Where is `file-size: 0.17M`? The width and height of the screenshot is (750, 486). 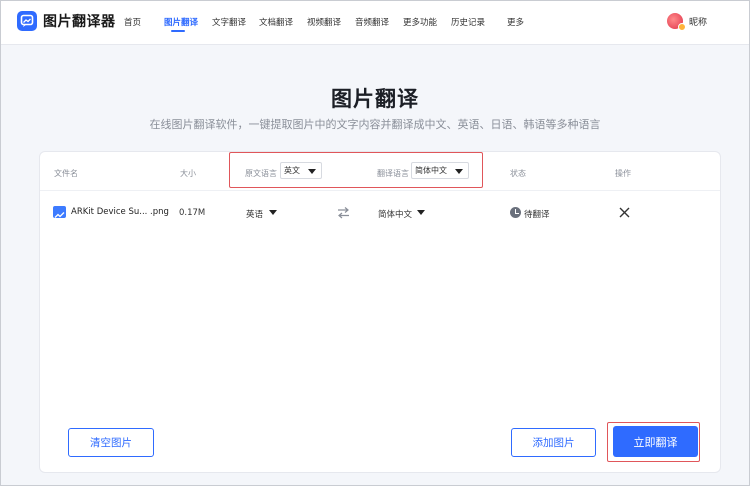
file-size: 0.17M is located at coordinates (192, 213).